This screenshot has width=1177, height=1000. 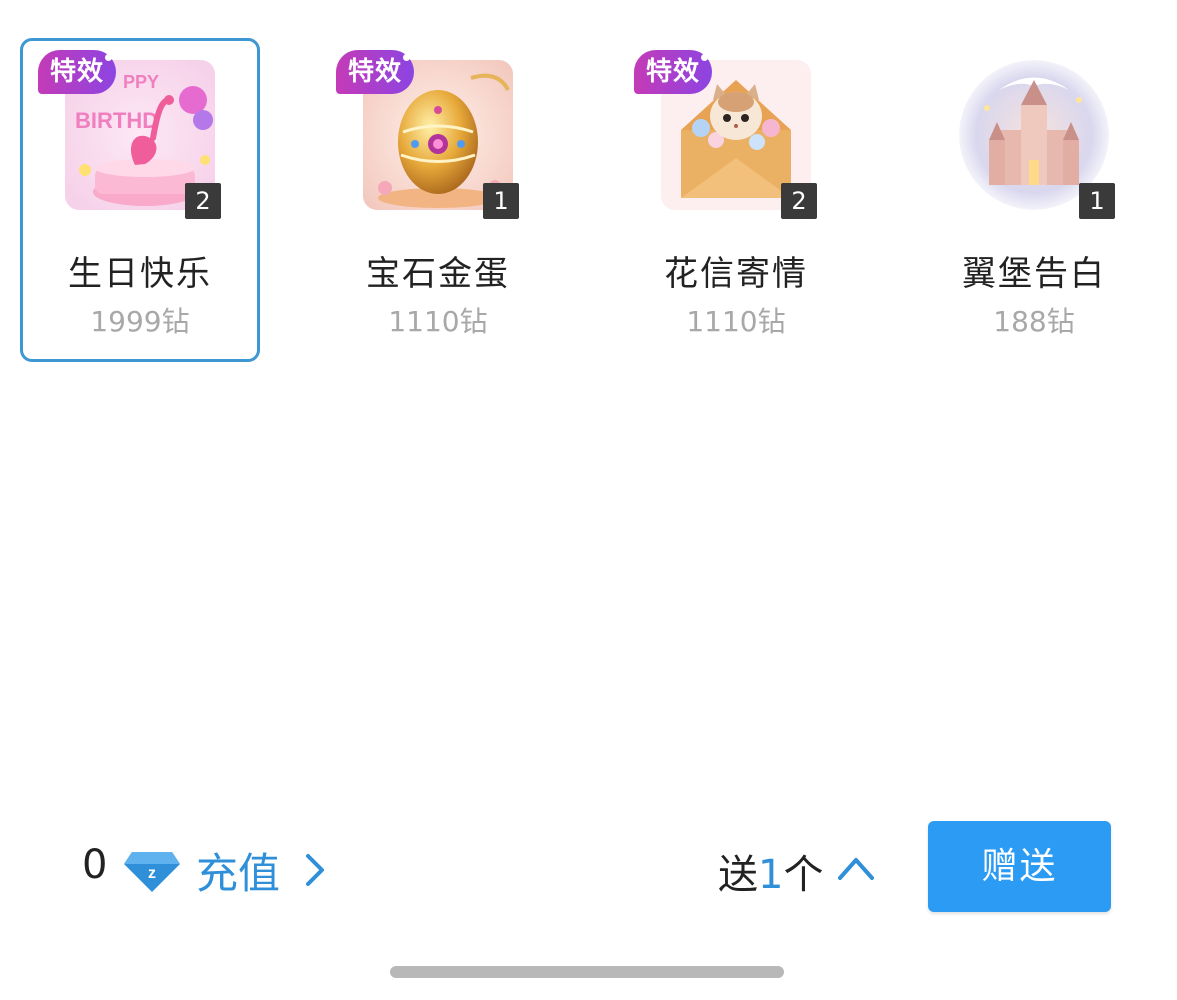 I want to click on send-gift-button: 赠送, so click(x=1019, y=866).